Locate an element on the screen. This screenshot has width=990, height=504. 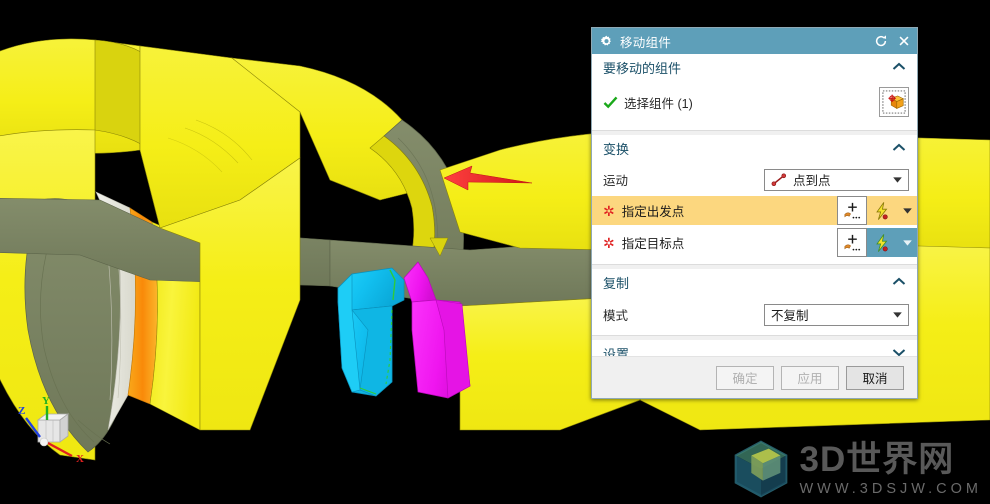
mode-row: 模式 不复制 is located at coordinates (754, 314).